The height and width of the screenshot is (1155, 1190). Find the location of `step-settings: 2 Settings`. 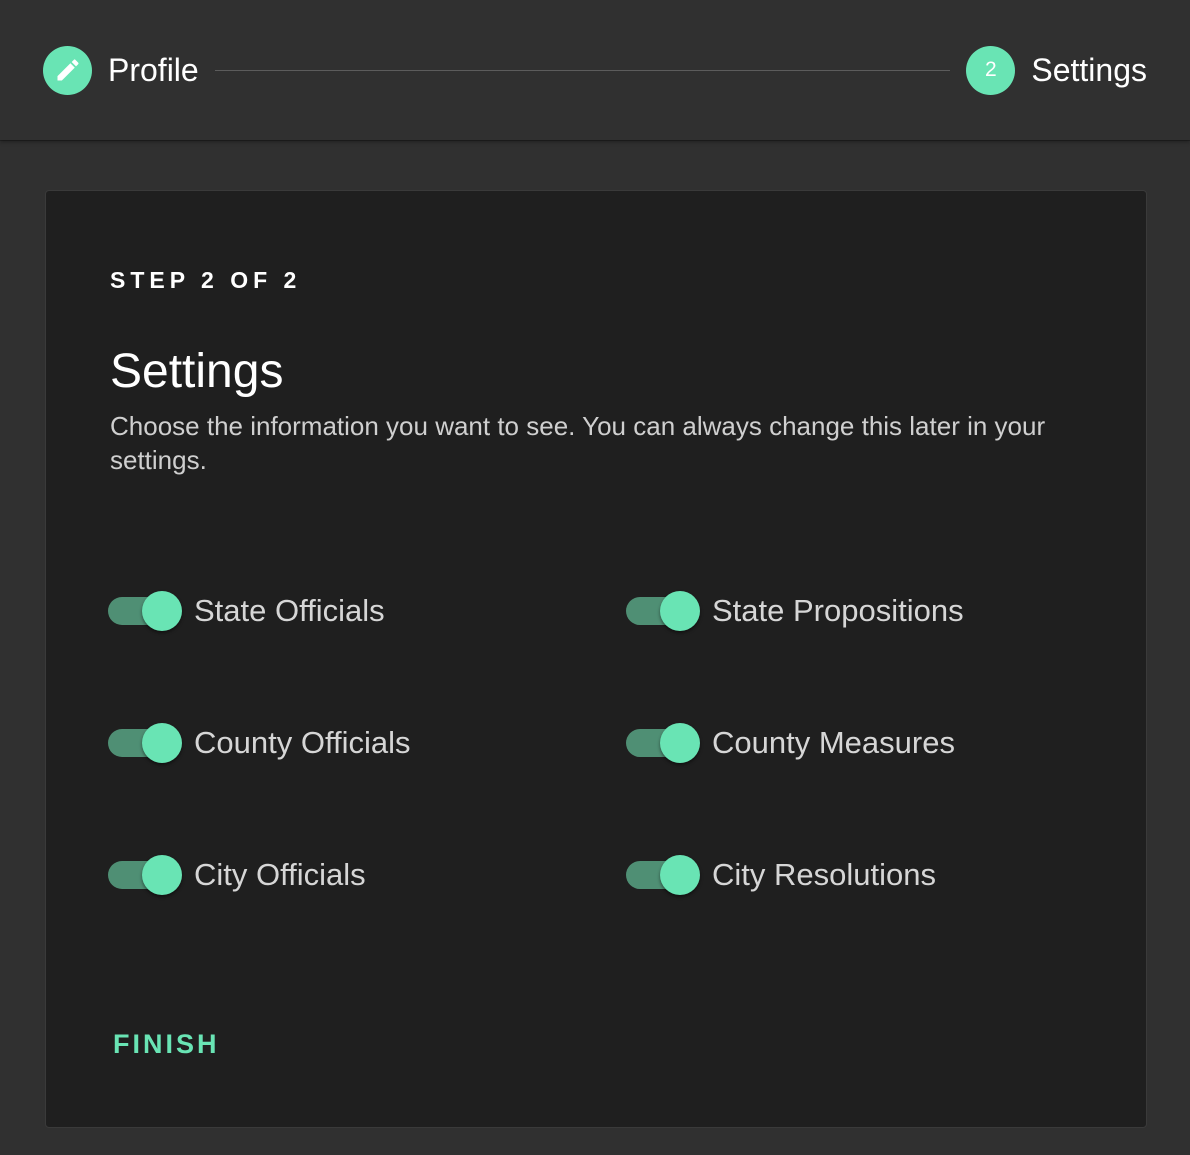

step-settings: 2 Settings is located at coordinates (1056, 70).